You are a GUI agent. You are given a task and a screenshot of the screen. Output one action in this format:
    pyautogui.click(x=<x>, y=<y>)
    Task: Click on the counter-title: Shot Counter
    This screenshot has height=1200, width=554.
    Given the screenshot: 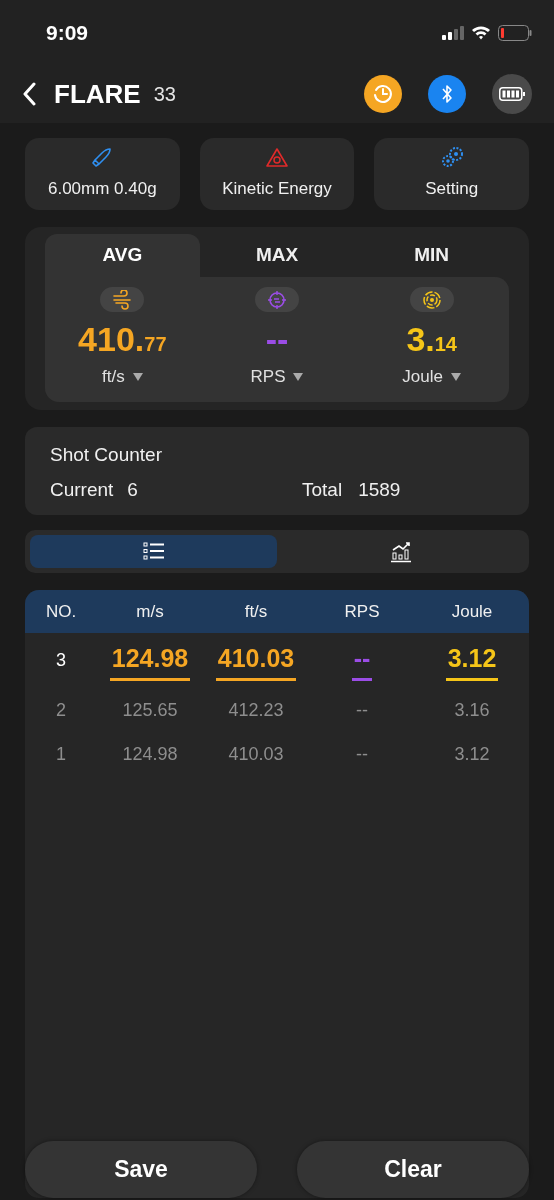 What is the action you would take?
    pyautogui.click(x=106, y=455)
    